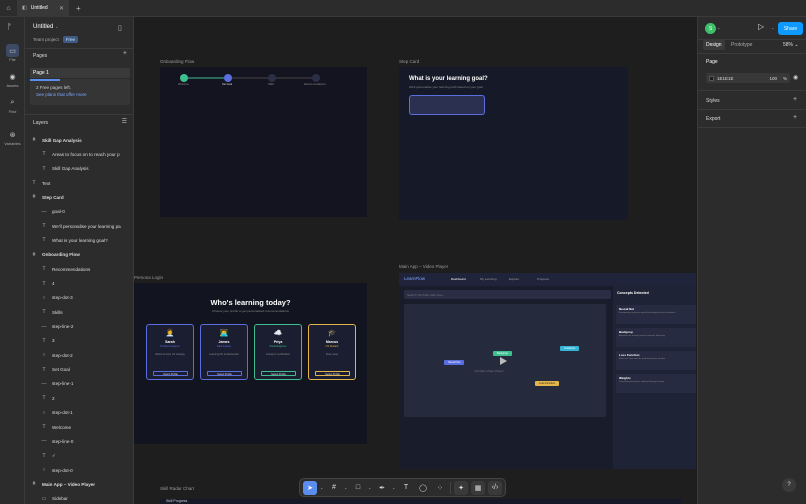 This screenshot has height=504, width=806. I want to click on goal-option, so click(447, 105).